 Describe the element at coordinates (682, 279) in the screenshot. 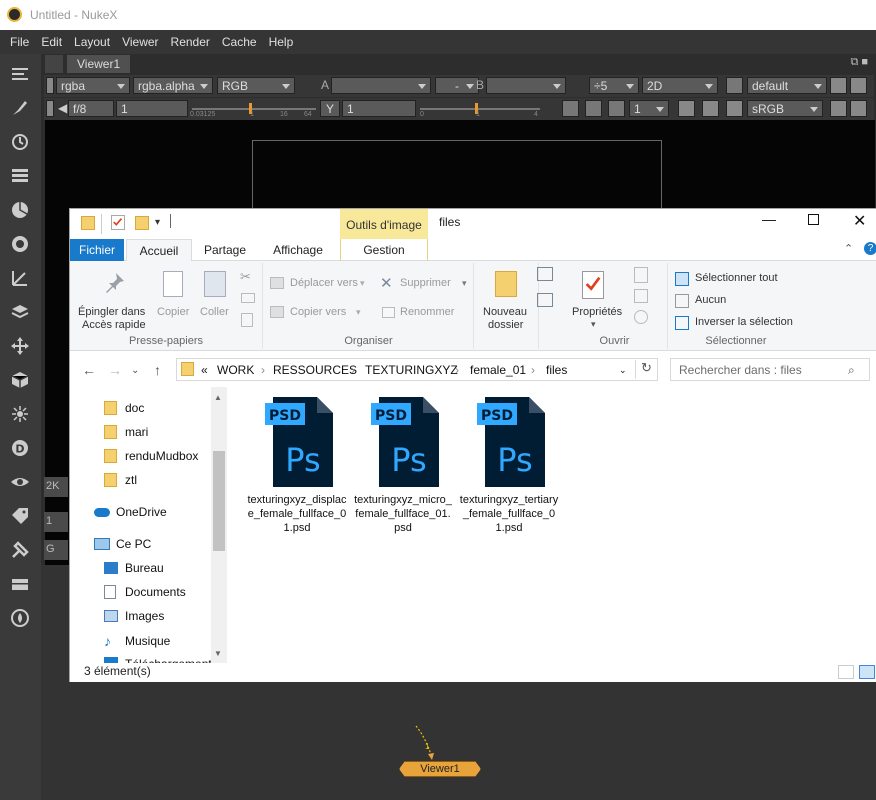

I see `select-all-icon` at that location.